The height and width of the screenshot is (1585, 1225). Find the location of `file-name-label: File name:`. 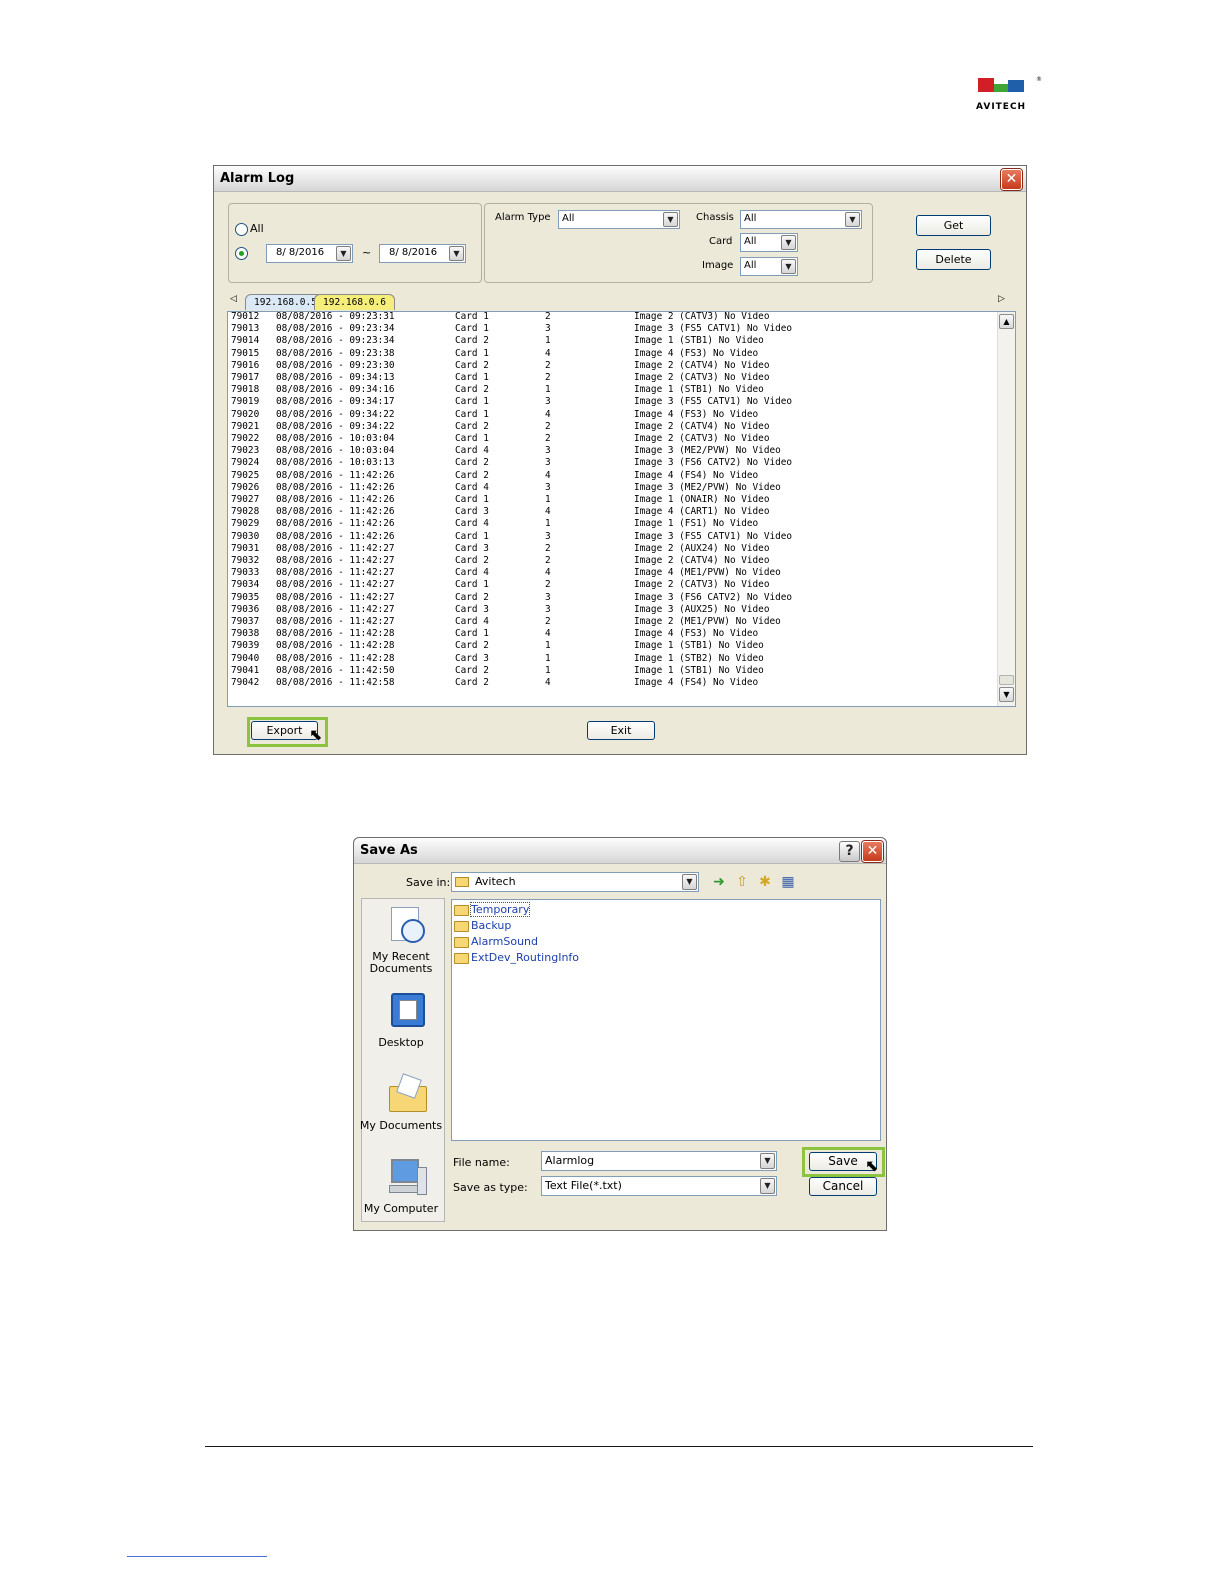

file-name-label: File name: is located at coordinates (481, 1162).